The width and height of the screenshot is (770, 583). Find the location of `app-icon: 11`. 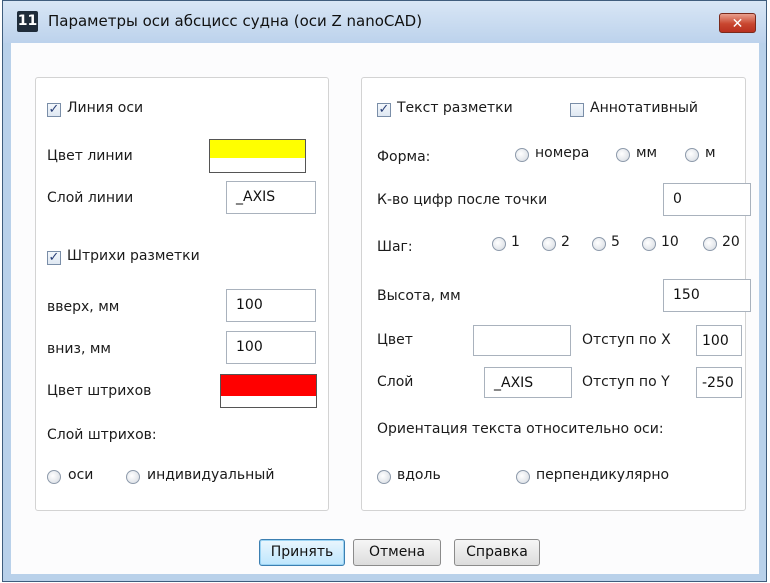

app-icon: 11 is located at coordinates (27, 21).